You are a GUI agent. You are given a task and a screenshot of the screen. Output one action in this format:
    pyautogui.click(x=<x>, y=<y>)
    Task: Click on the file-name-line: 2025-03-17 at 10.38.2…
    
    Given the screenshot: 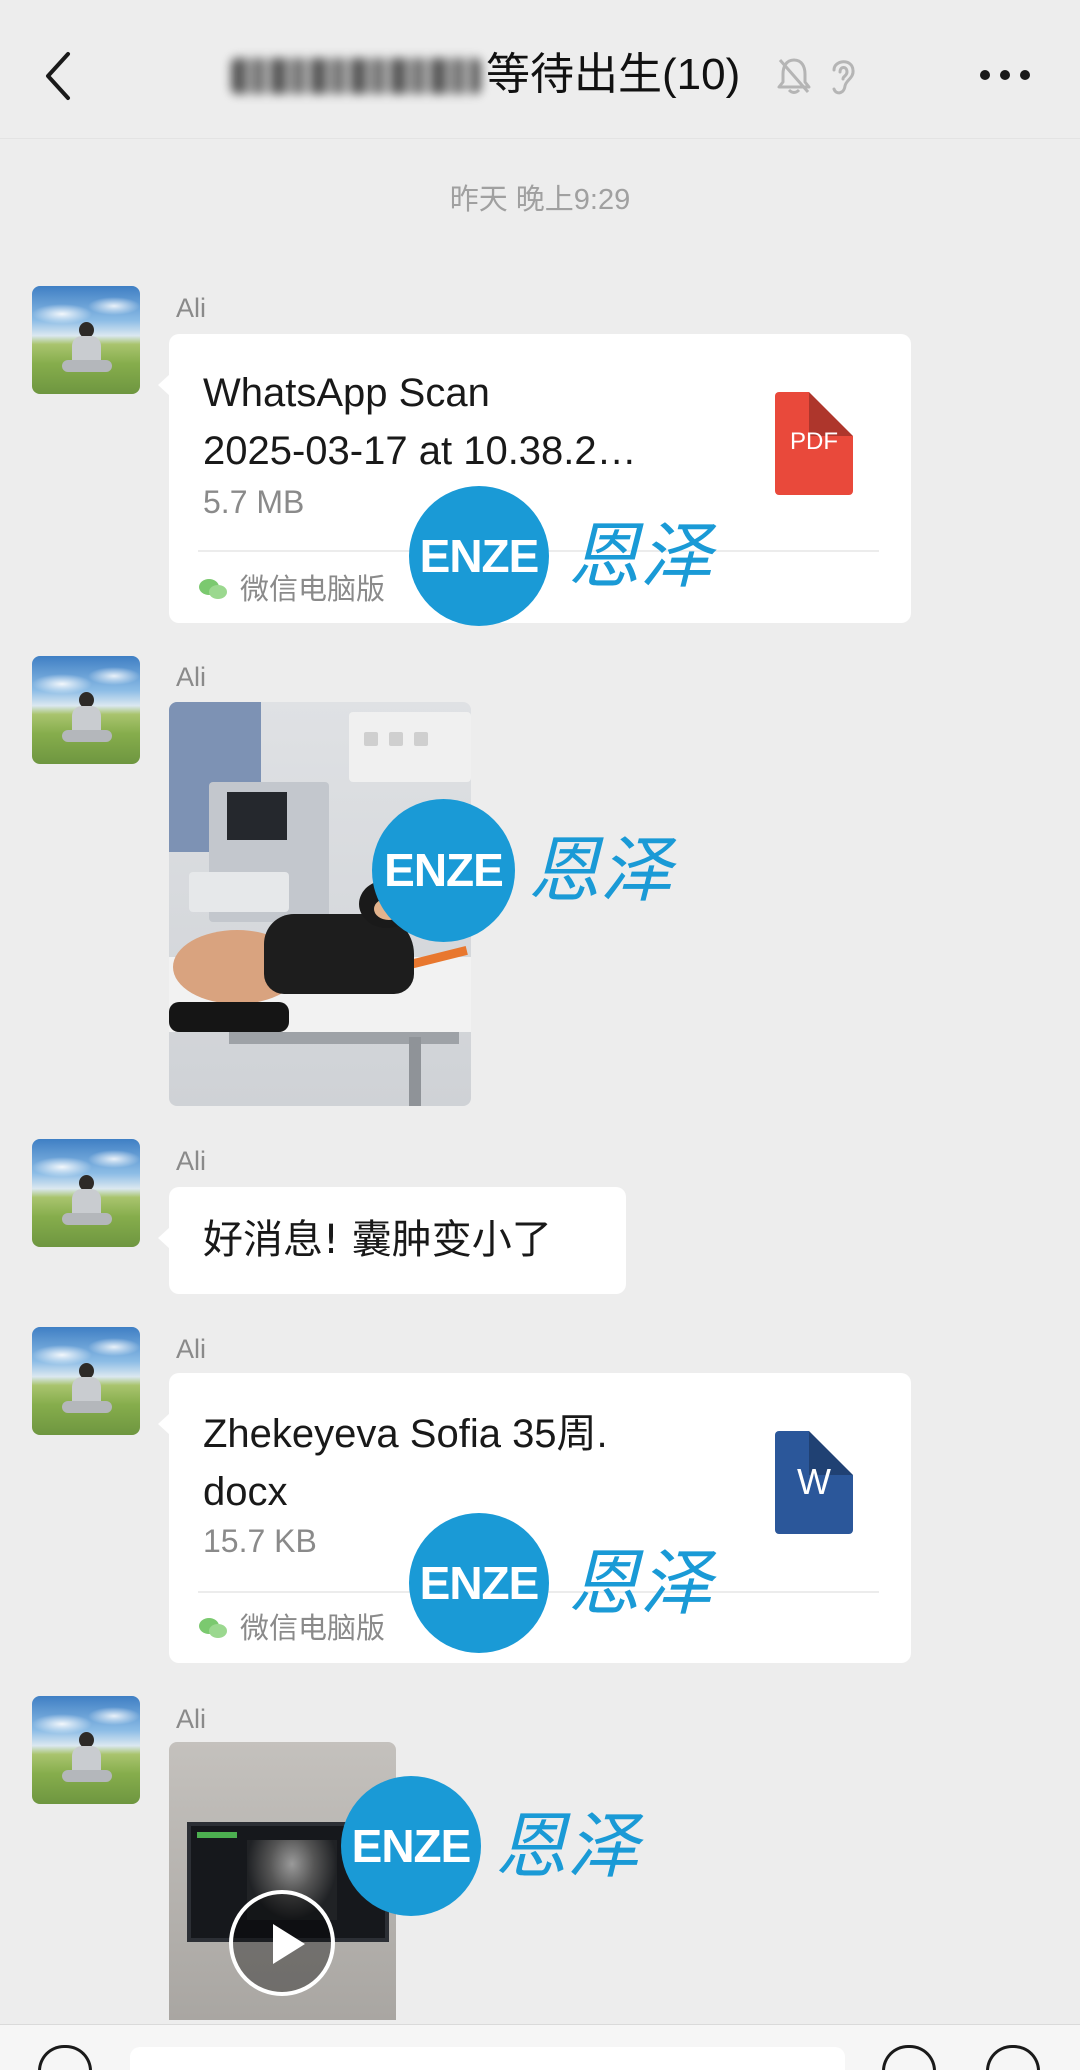 What is the action you would take?
    pyautogui.click(x=420, y=451)
    